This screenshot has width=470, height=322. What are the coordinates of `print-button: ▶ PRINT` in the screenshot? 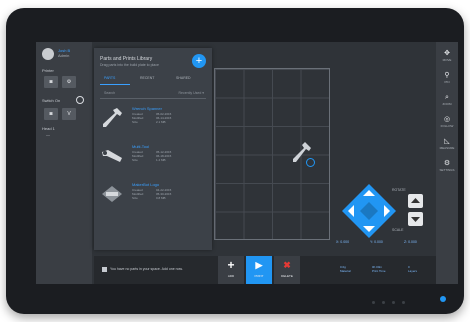 It's located at (259, 270).